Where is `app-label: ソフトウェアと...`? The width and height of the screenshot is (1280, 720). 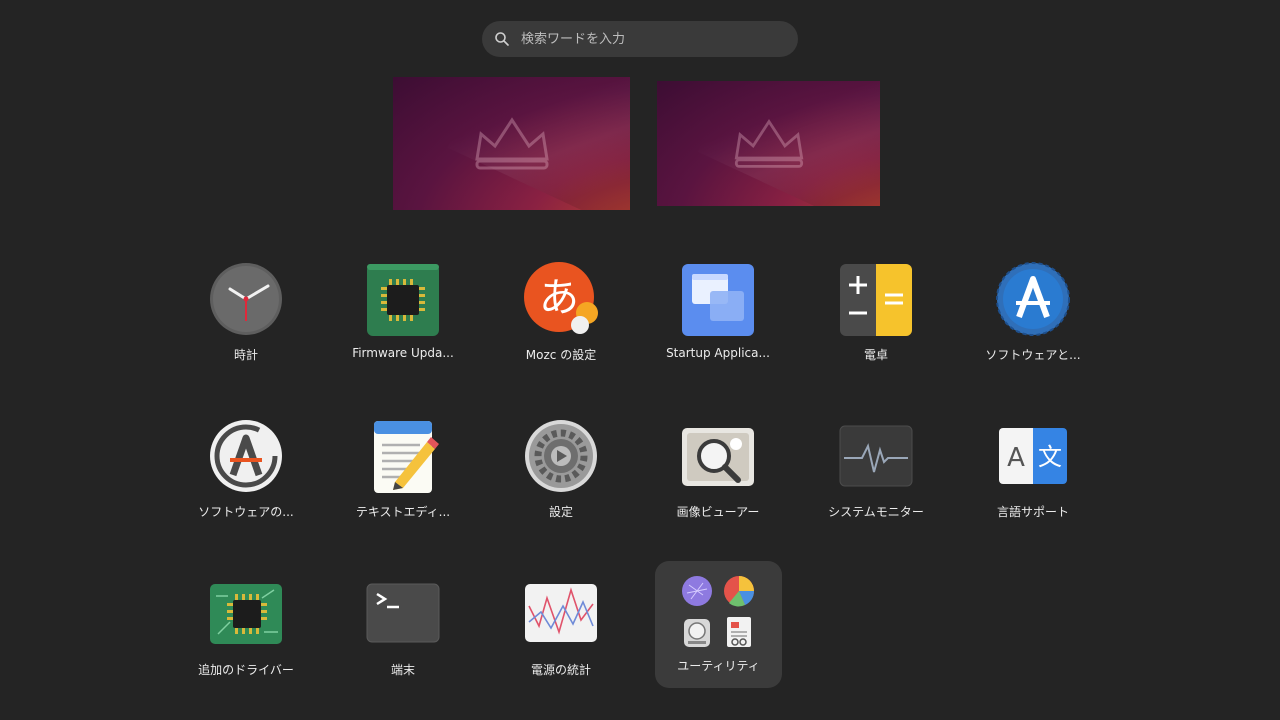
app-label: ソフトウェアと... is located at coordinates (1033, 355).